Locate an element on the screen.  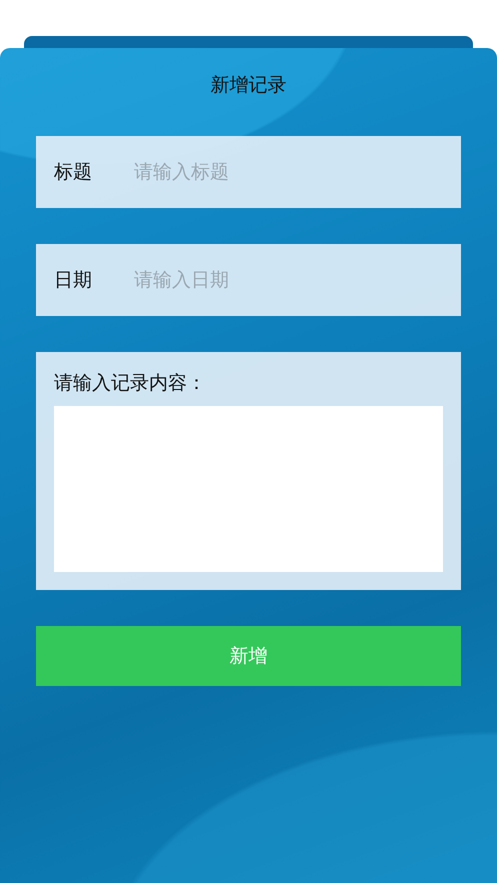
textarea-field is located at coordinates (248, 489).